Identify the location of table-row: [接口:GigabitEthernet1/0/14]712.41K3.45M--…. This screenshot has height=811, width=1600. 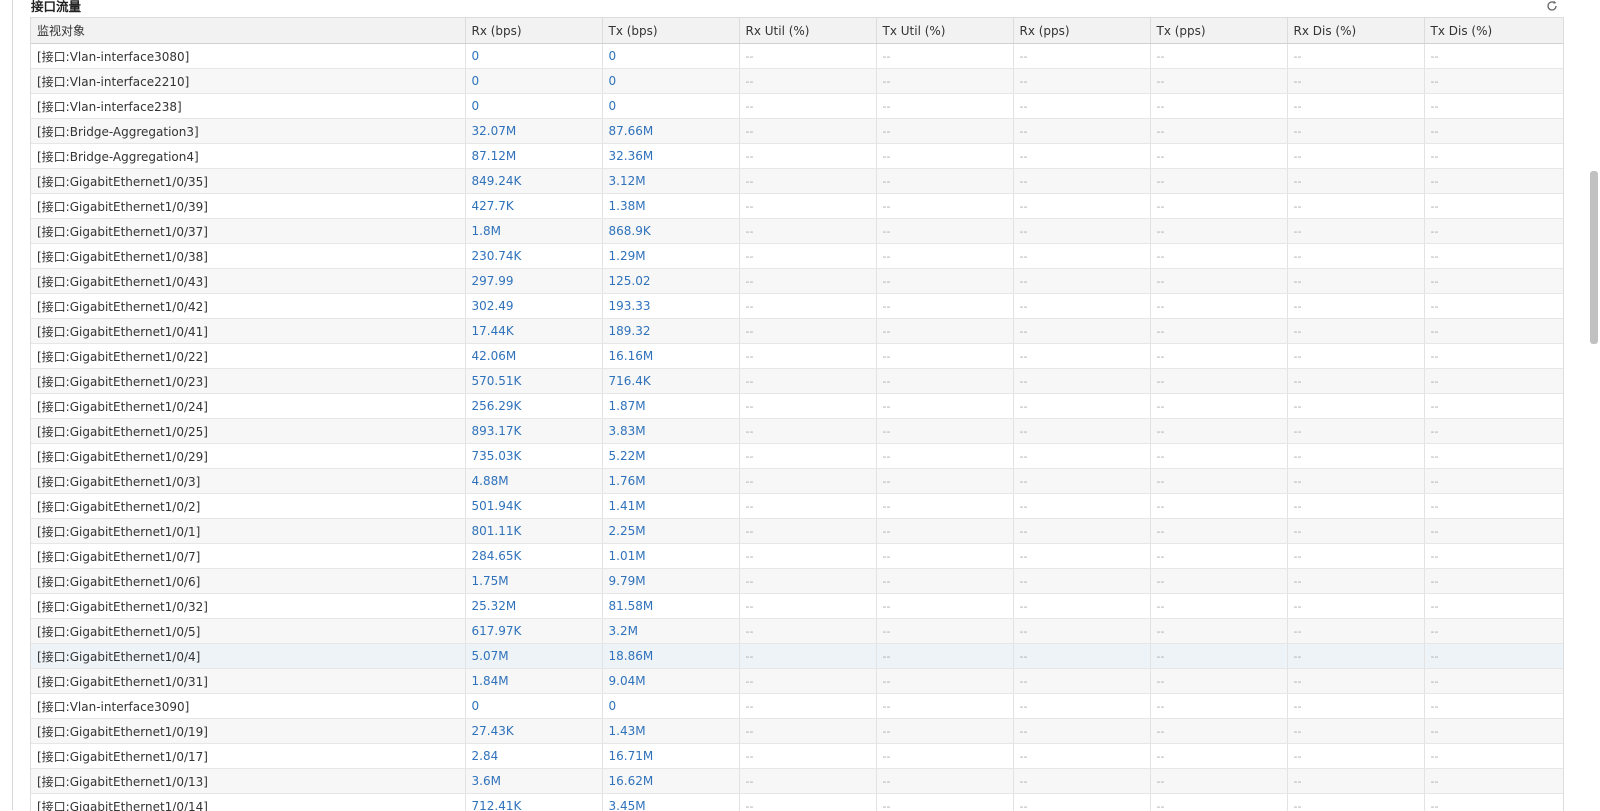
(797, 802).